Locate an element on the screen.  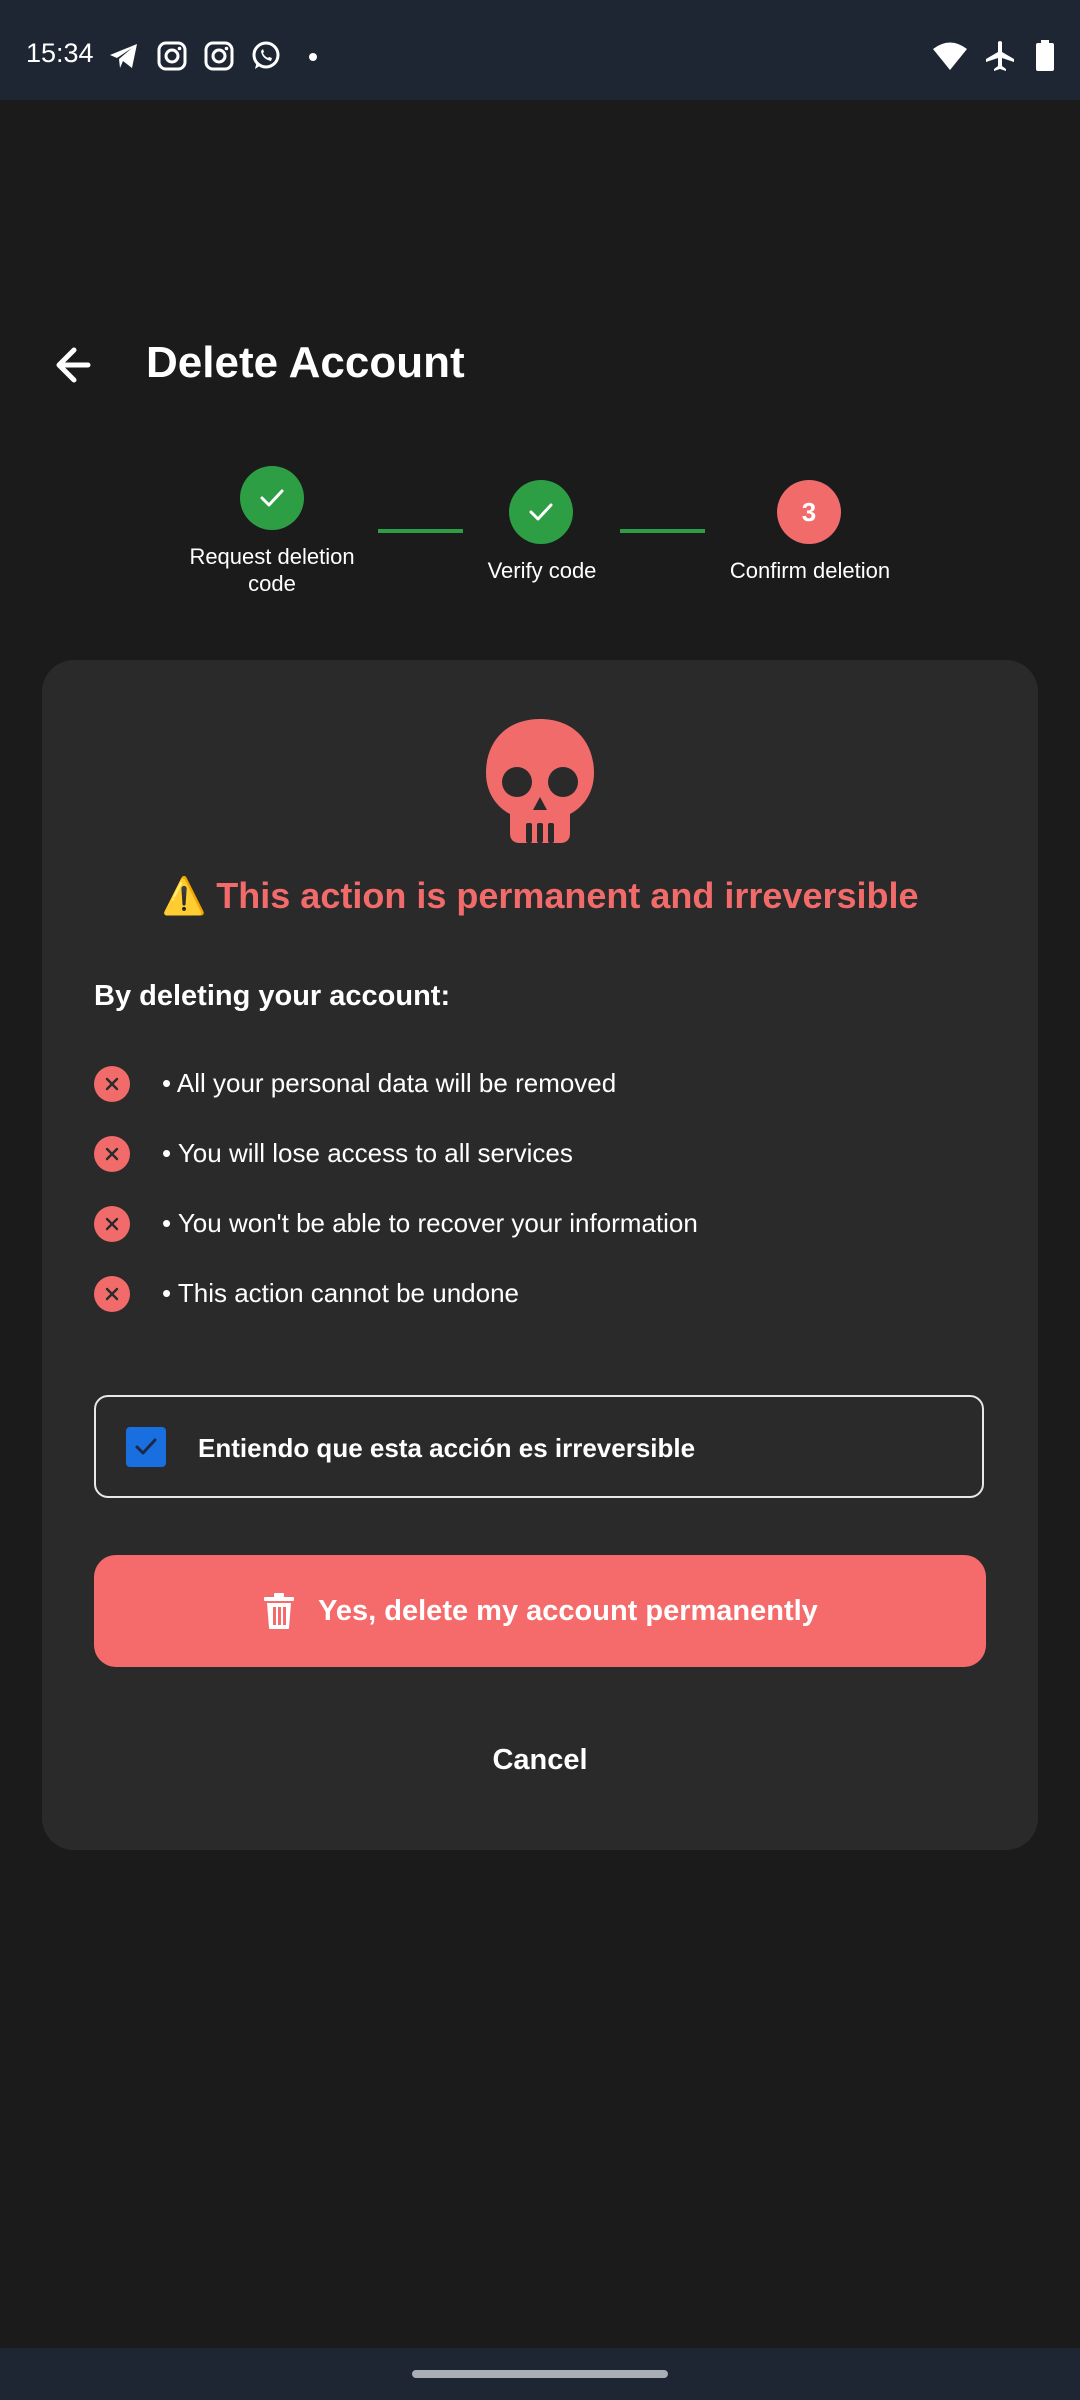
battery-icon is located at coordinates (1050, 56).